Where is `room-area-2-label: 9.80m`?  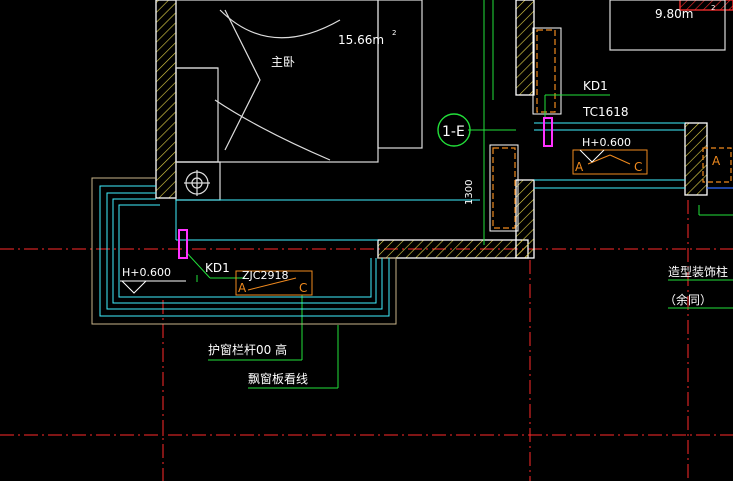
room-area-2-label: 9.80m is located at coordinates (674, 14).